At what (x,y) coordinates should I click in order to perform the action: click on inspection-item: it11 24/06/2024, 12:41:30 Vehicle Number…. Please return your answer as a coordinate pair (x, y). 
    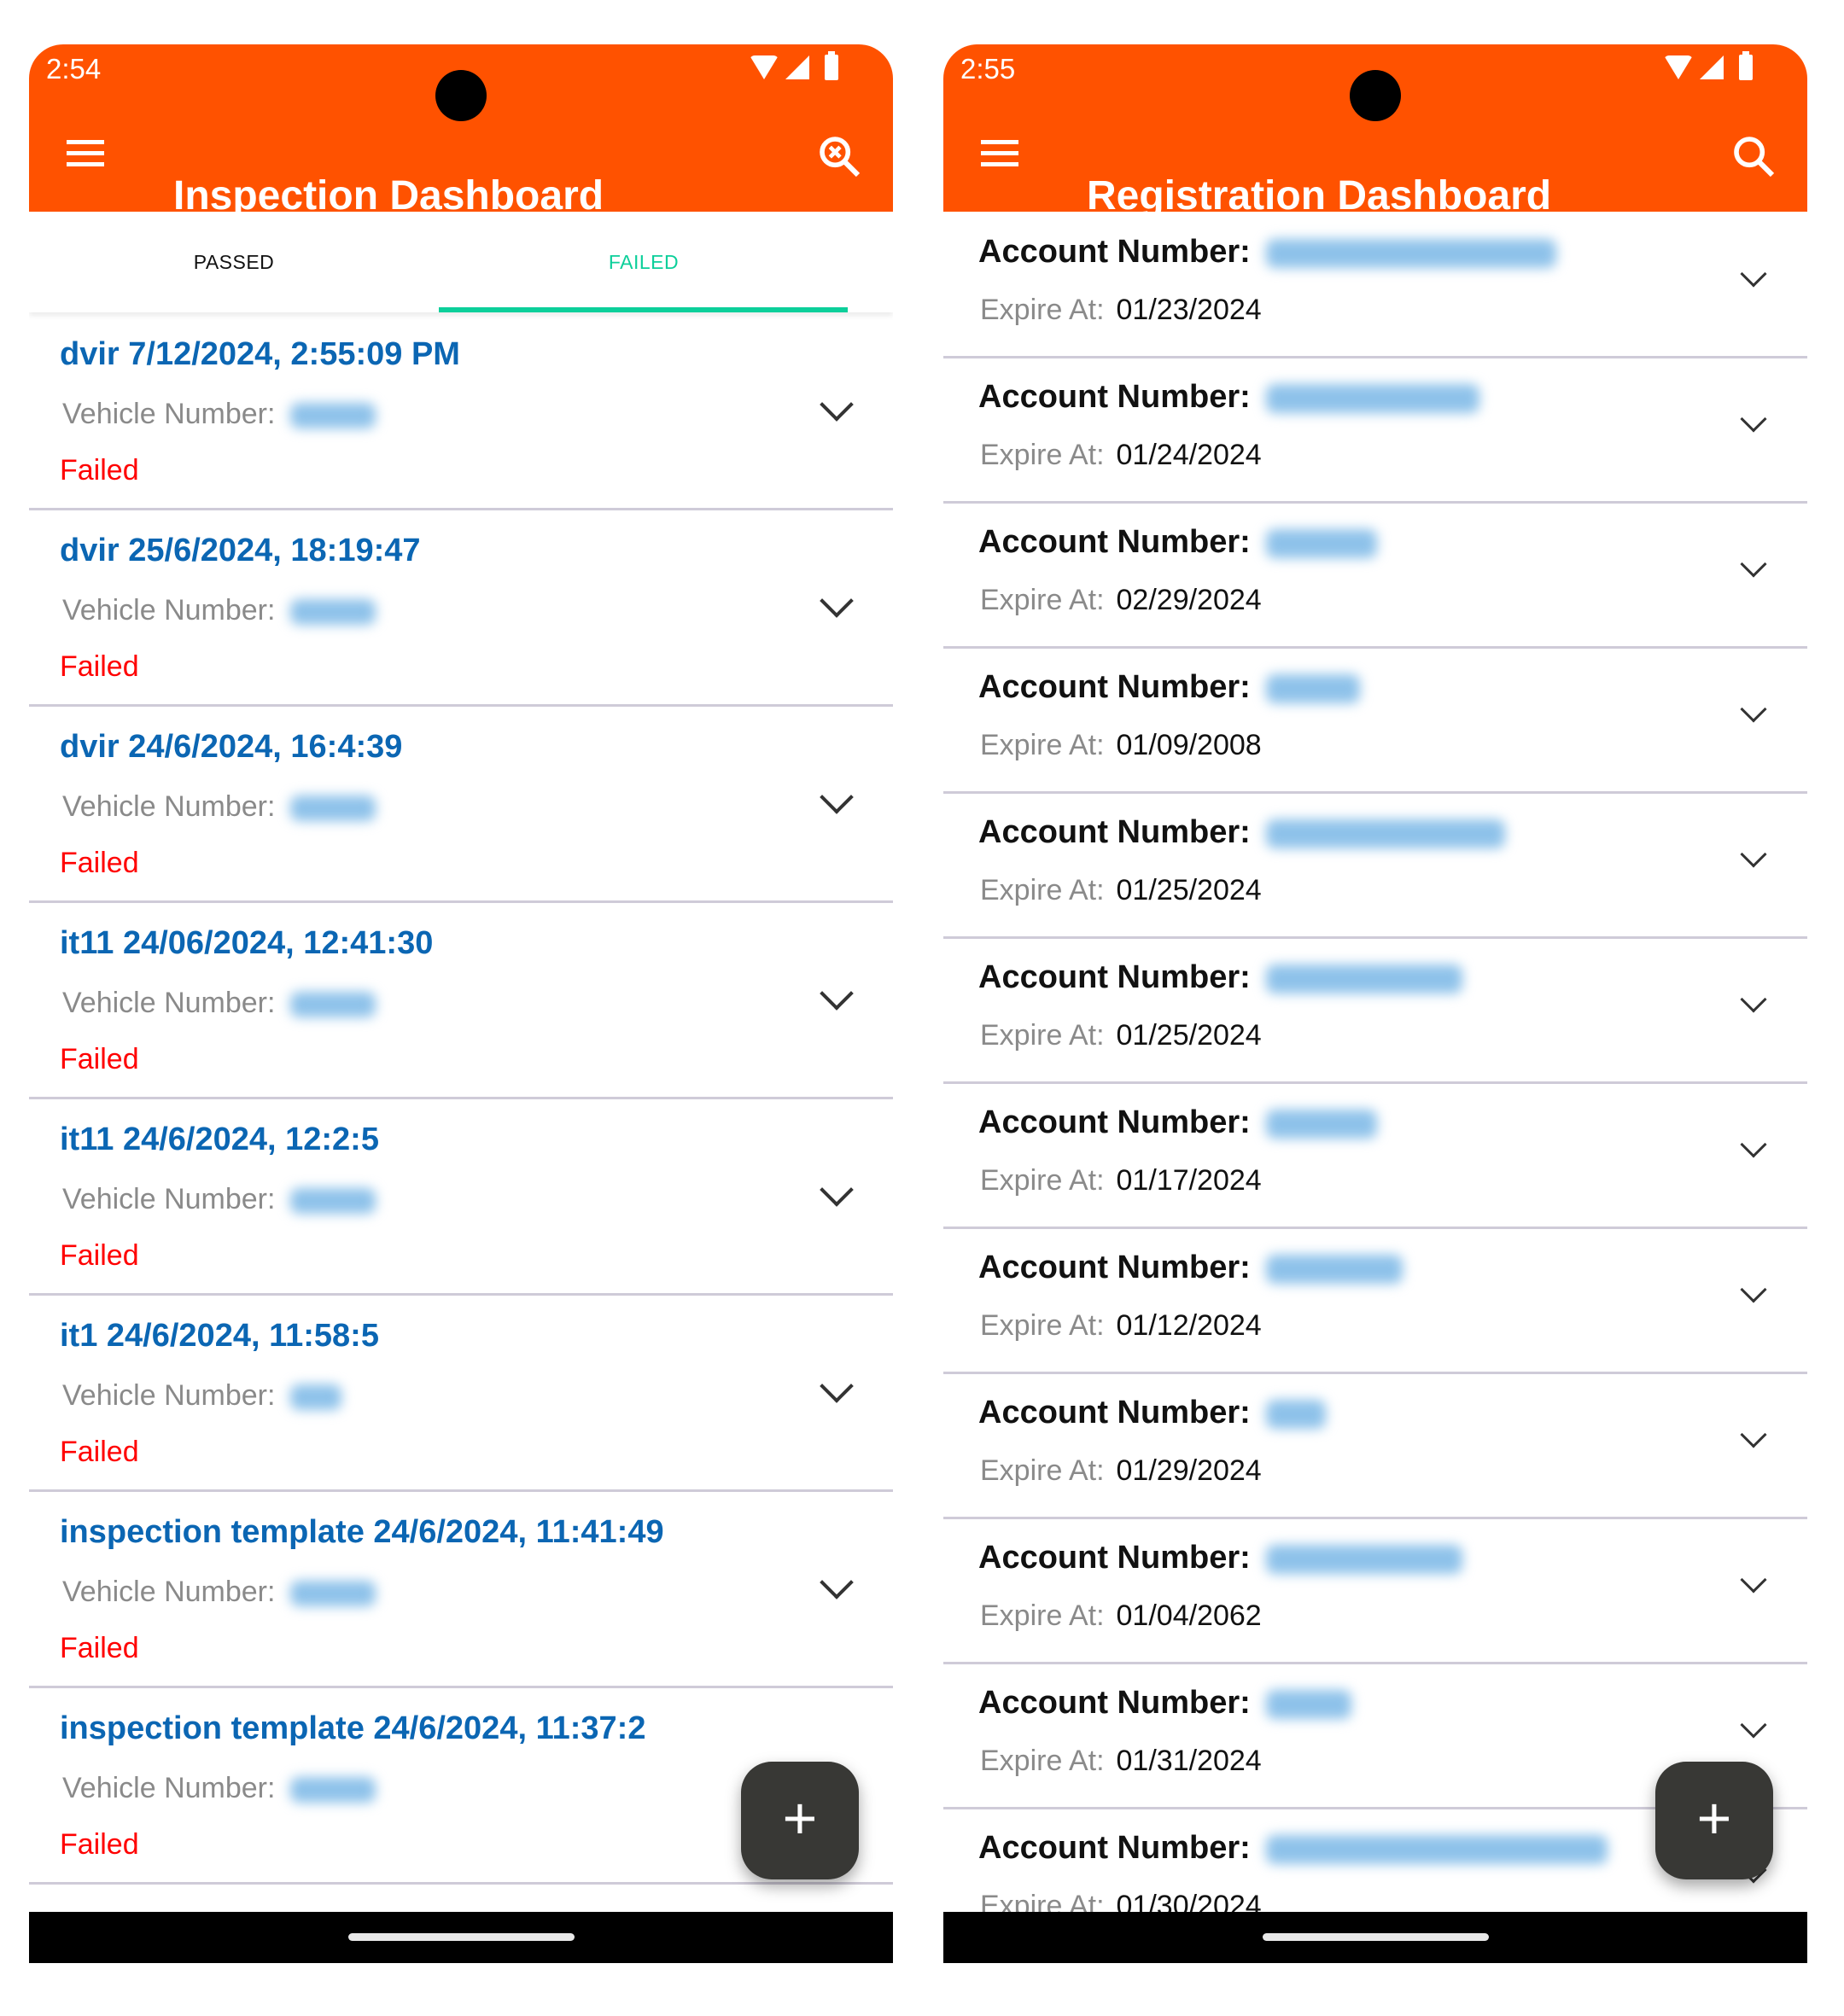
    Looking at the image, I should click on (461, 1001).